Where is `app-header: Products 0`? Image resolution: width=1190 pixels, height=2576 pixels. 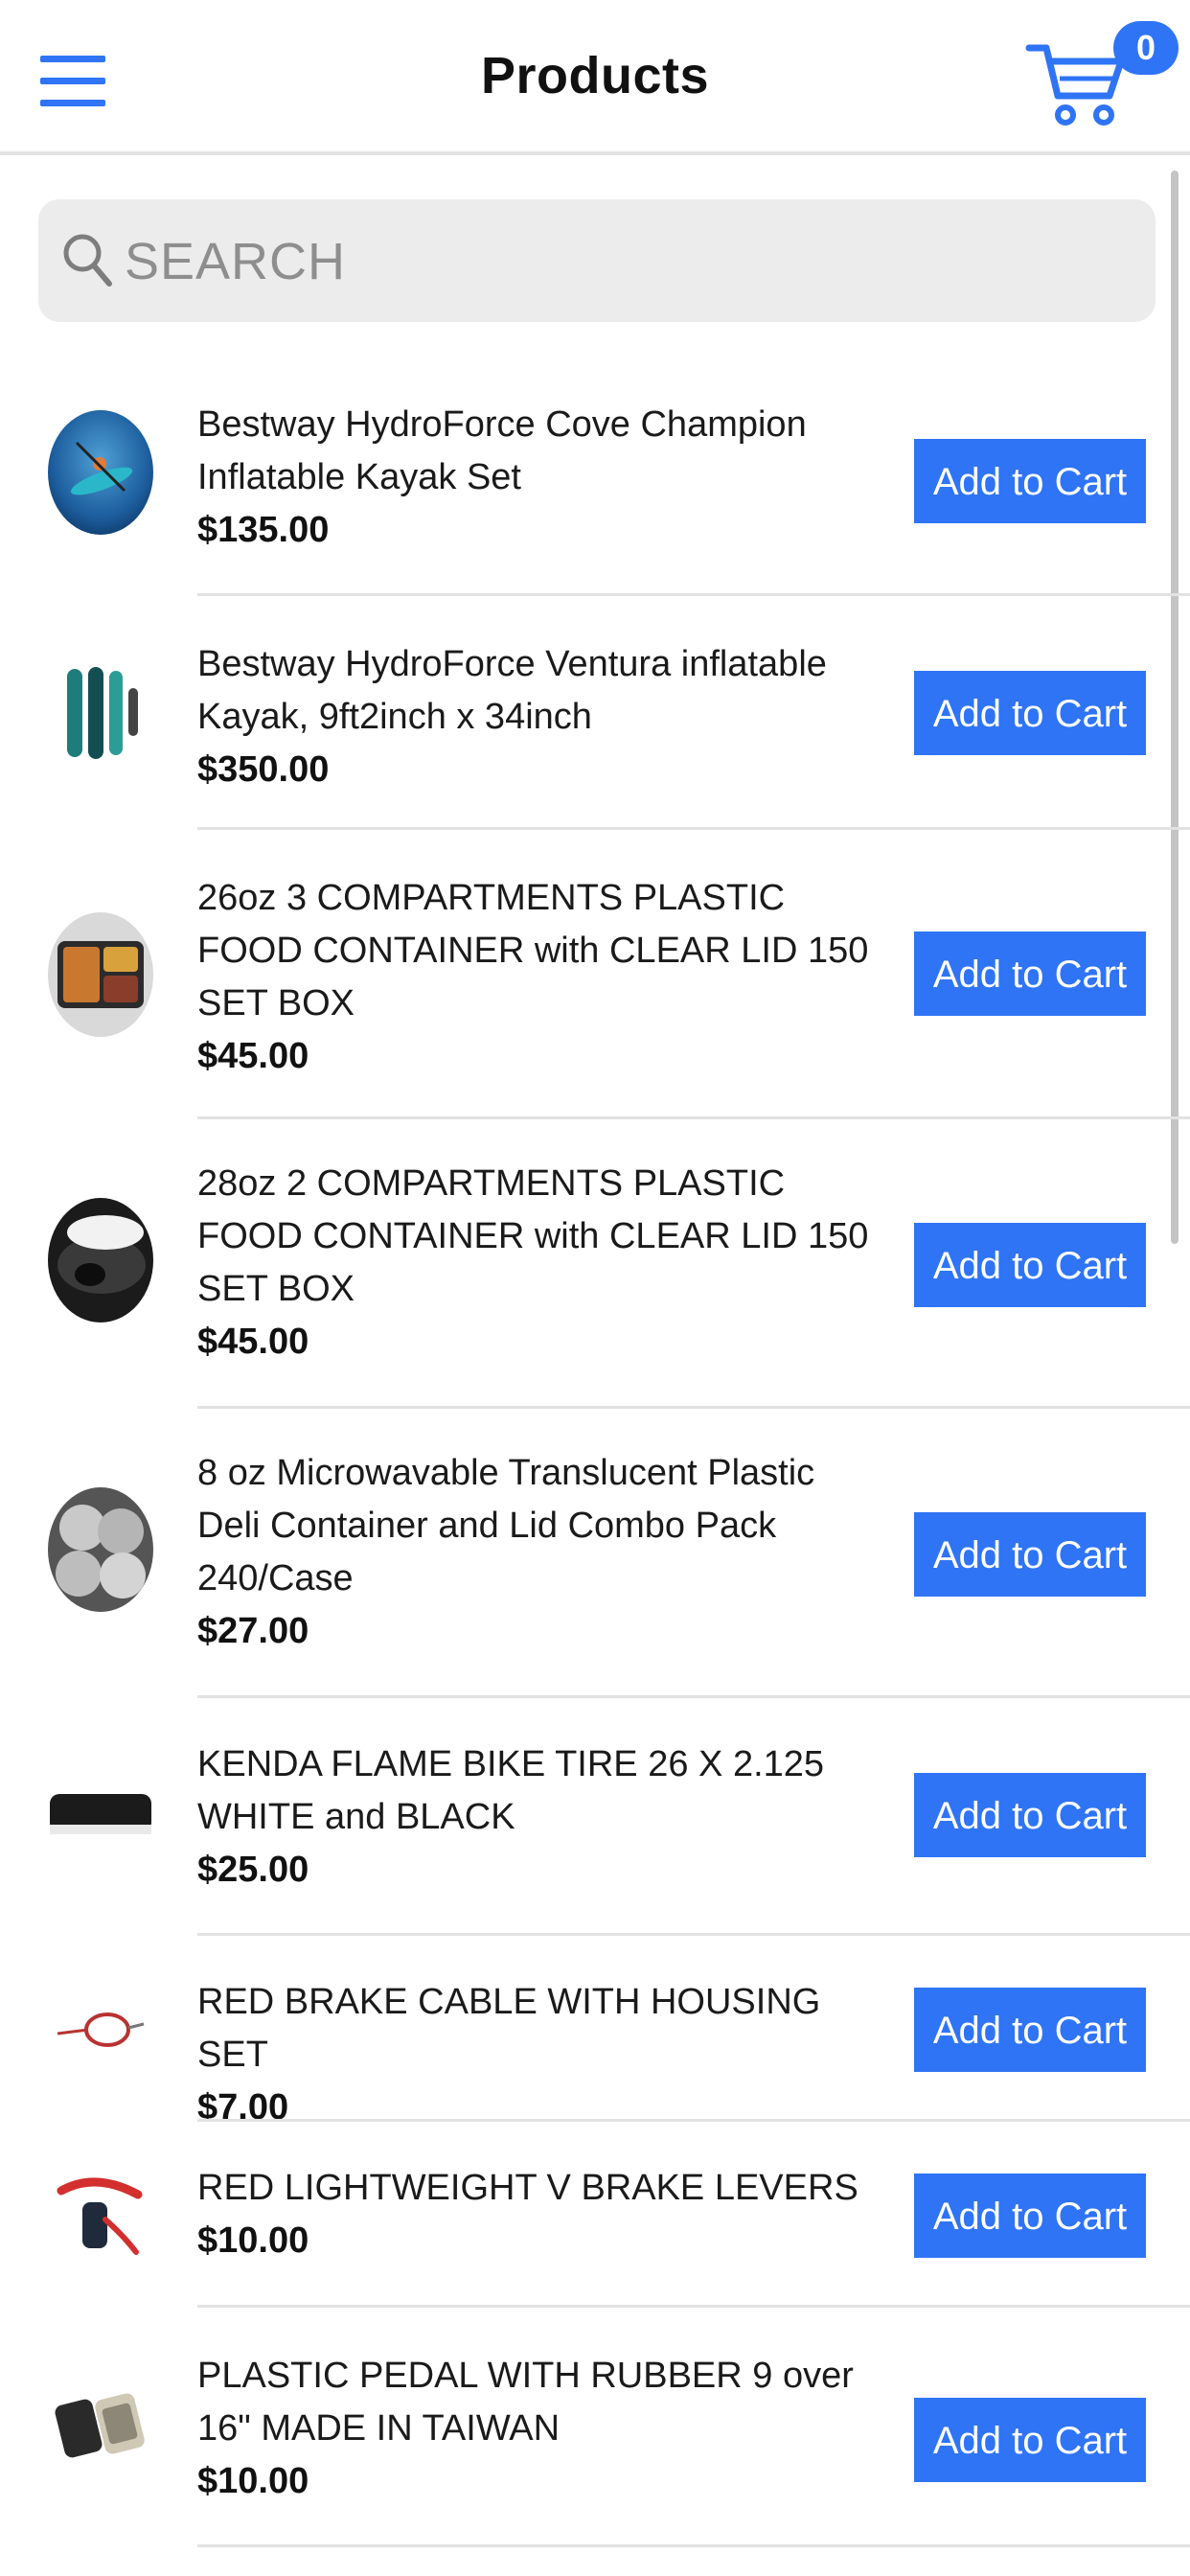 app-header: Products 0 is located at coordinates (595, 77).